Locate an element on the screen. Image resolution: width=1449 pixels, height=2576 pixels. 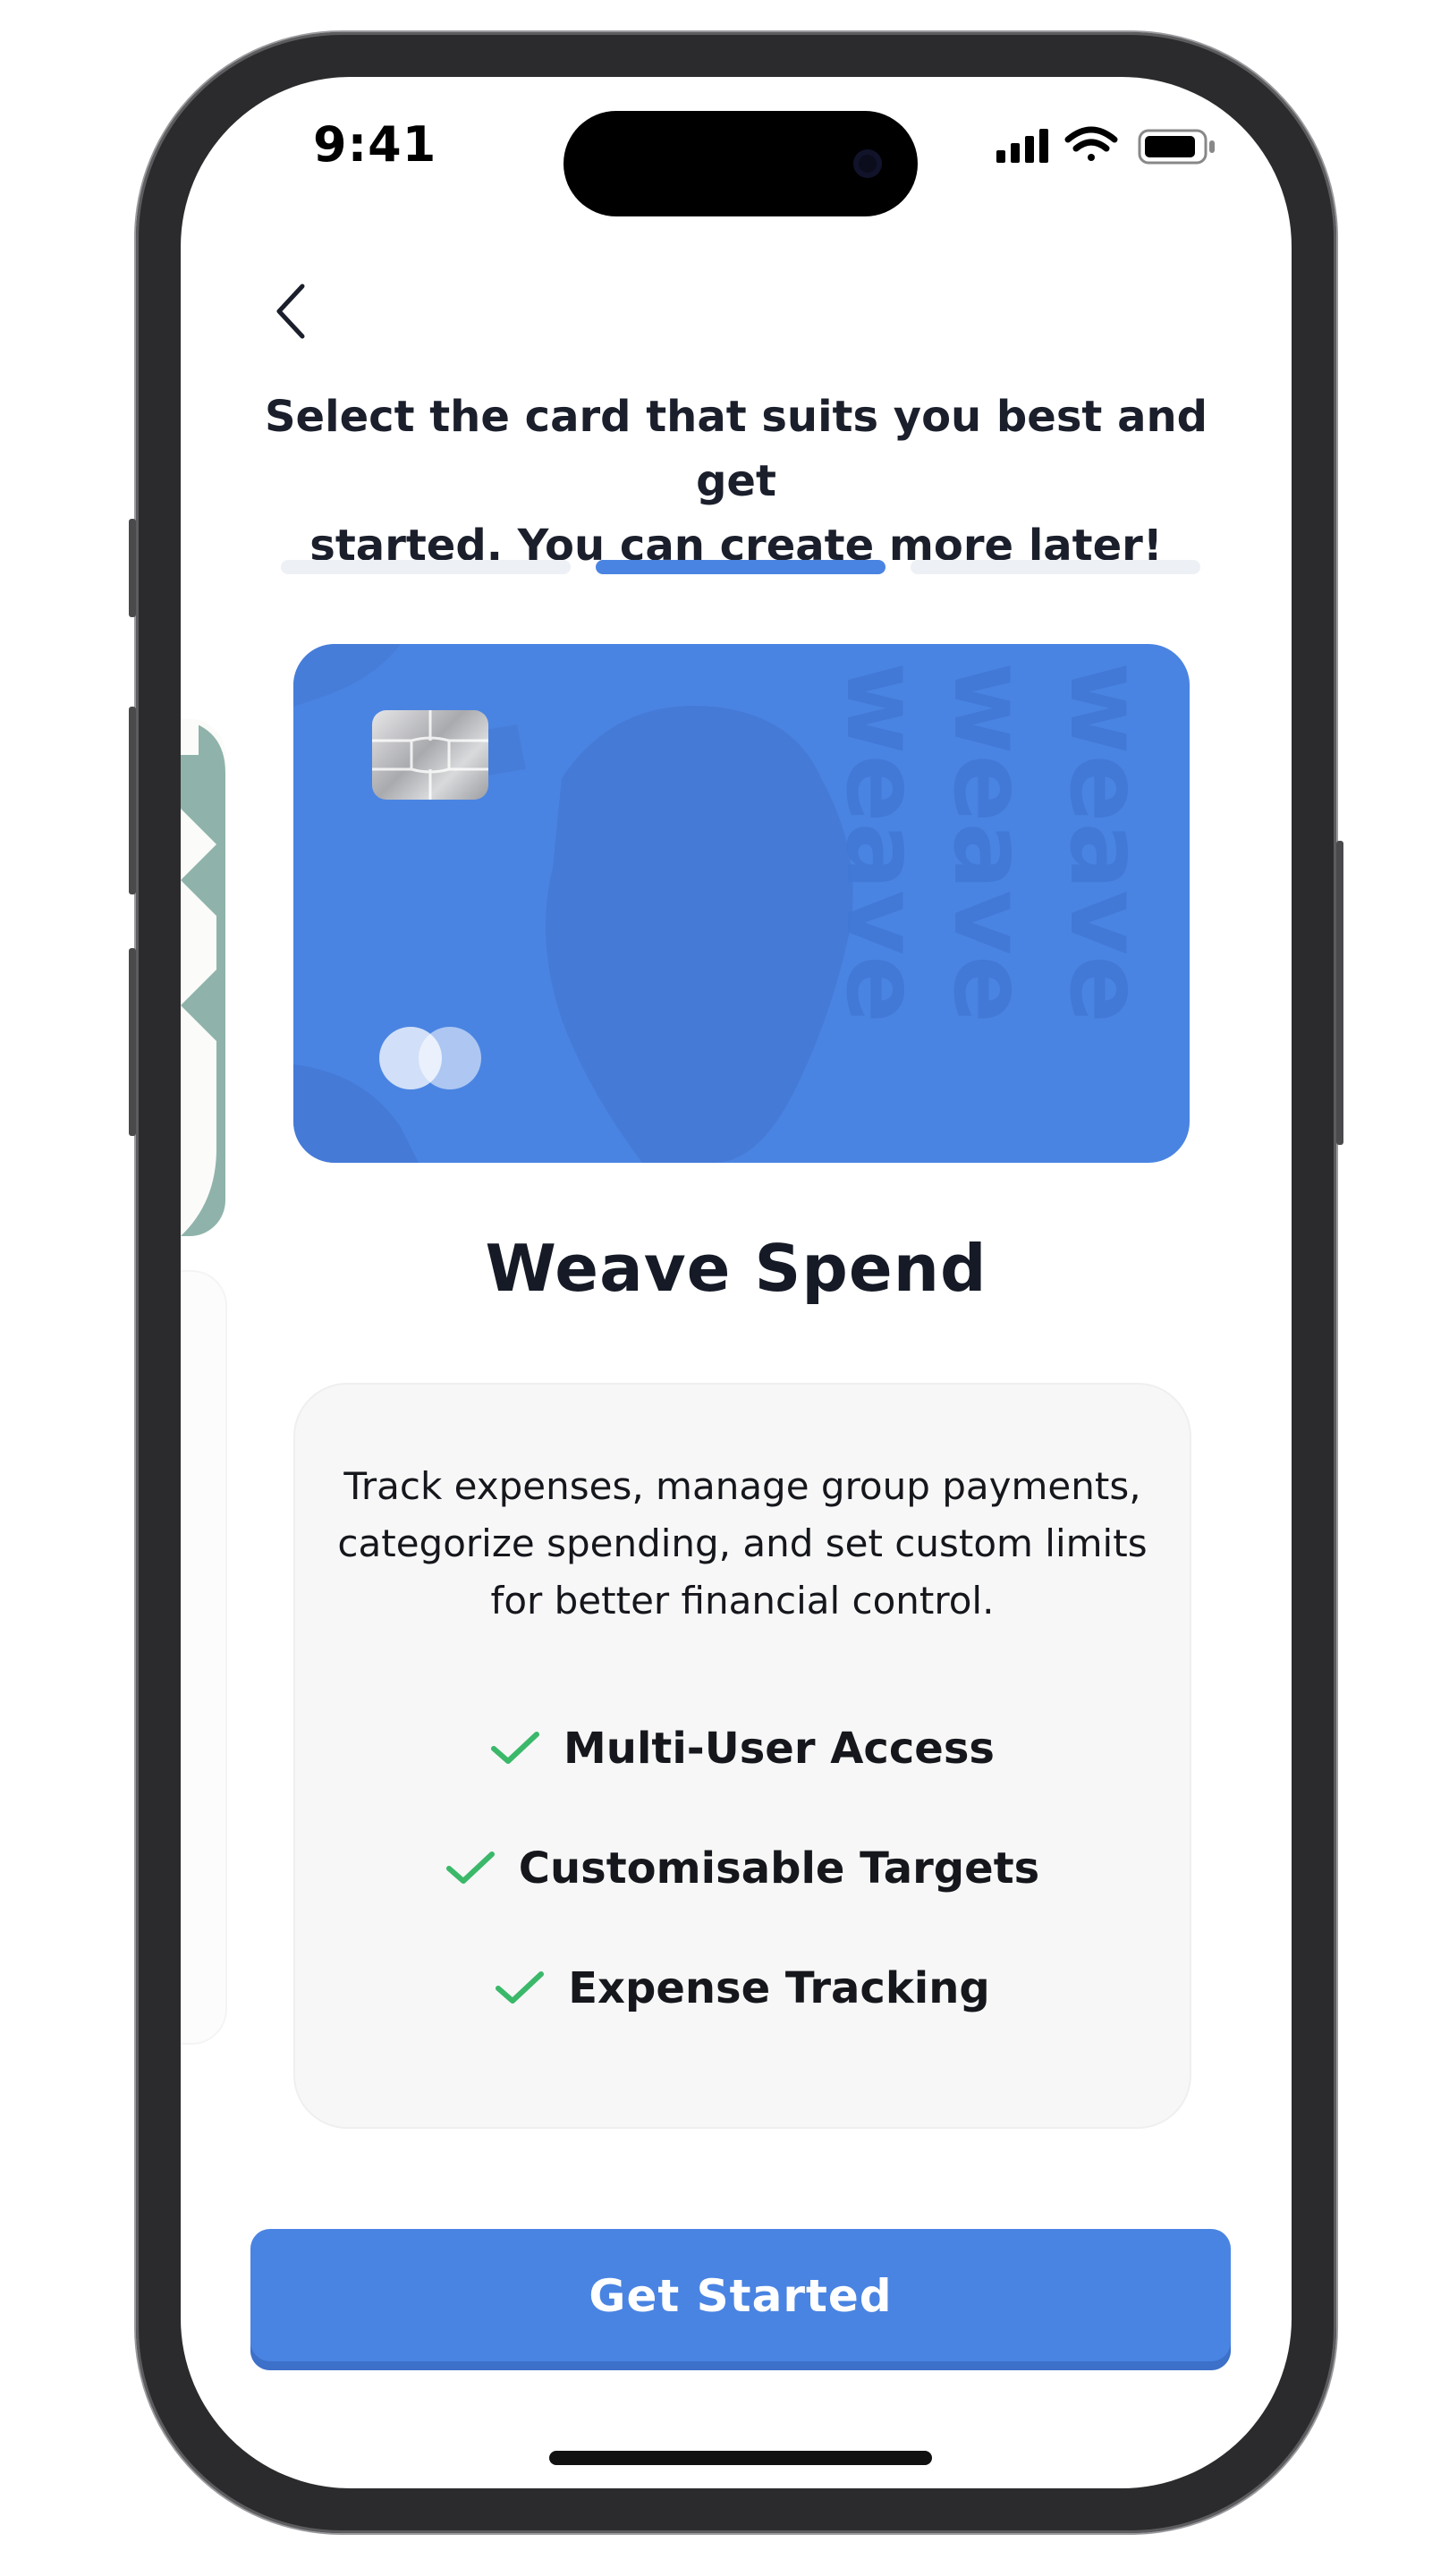
previous-card-peek is located at coordinates (203, 977).